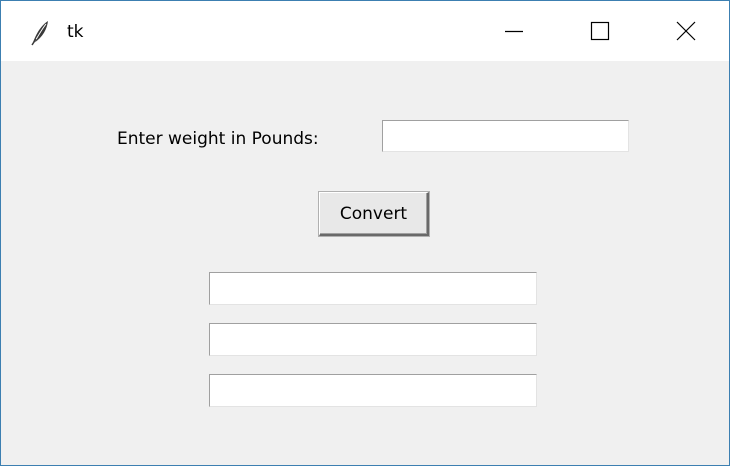  I want to click on close-button, so click(686, 31).